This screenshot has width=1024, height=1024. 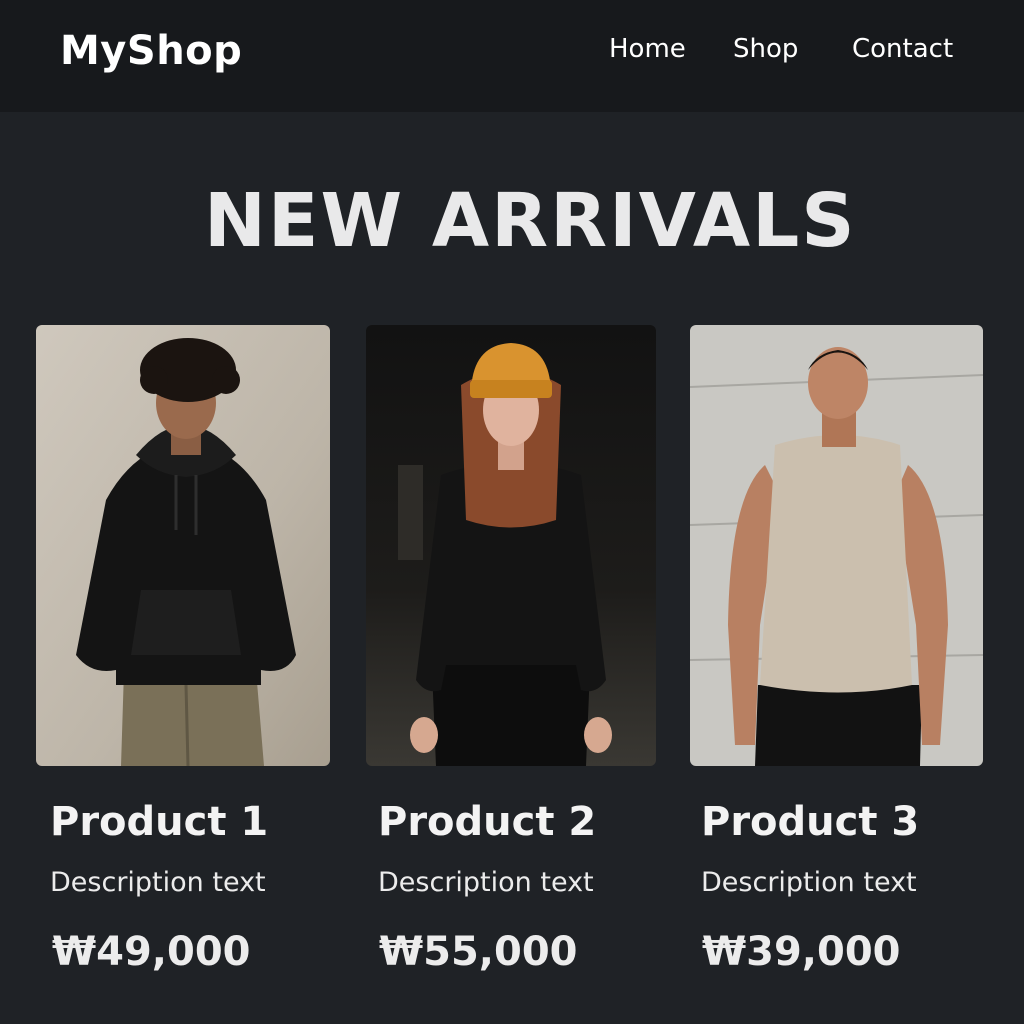 What do you see at coordinates (902, 49) in the screenshot?
I see `nav-link-contact: Contact` at bounding box center [902, 49].